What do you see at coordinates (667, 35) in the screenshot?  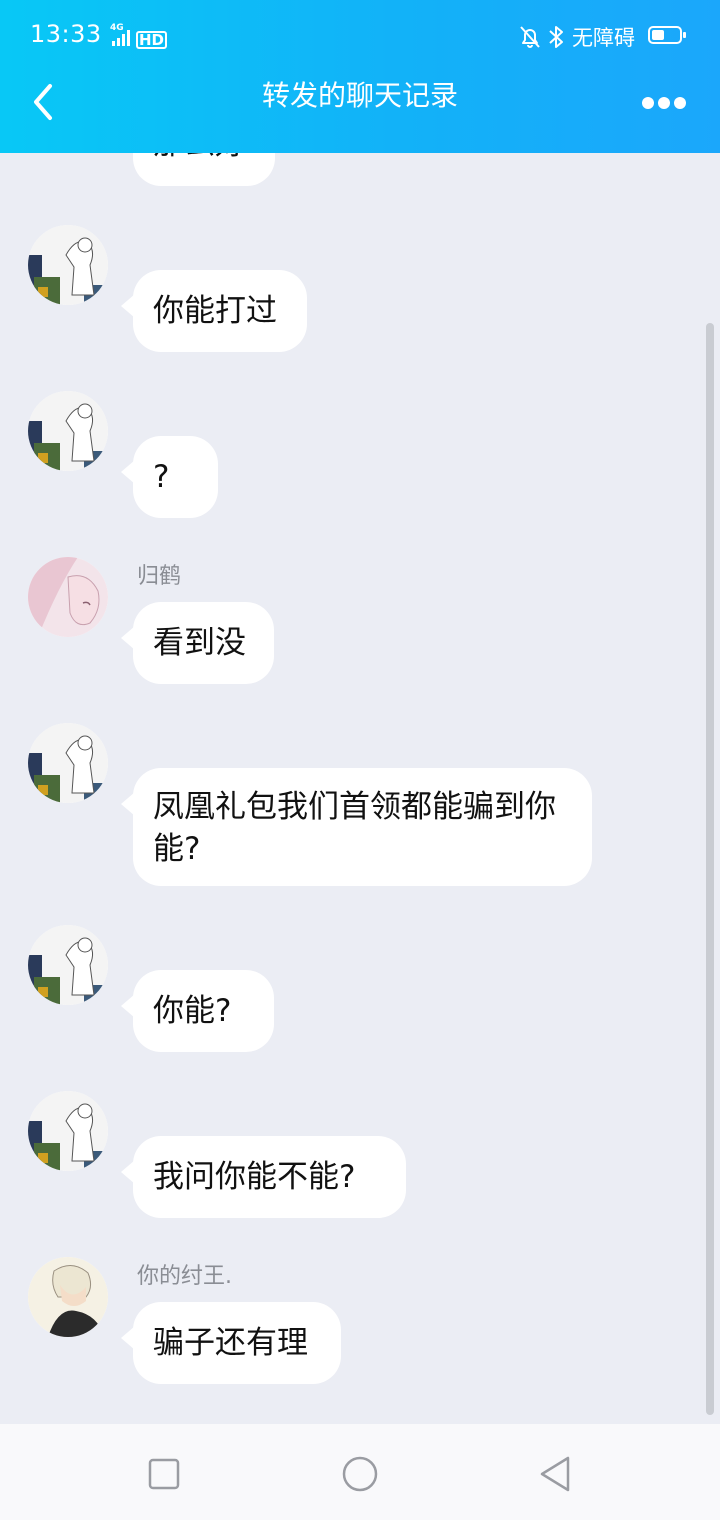 I see `battery-icon` at bounding box center [667, 35].